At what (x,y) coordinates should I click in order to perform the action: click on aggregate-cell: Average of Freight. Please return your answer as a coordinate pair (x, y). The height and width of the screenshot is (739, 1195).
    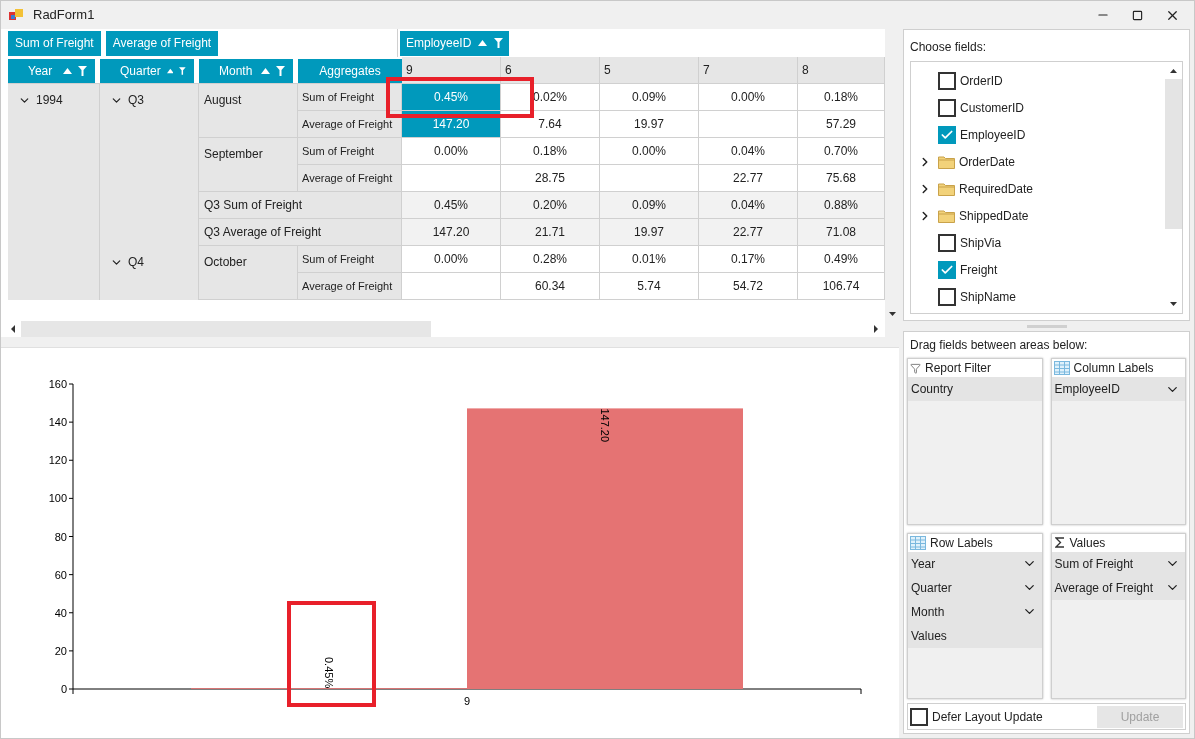
    Looking at the image, I should click on (350, 124).